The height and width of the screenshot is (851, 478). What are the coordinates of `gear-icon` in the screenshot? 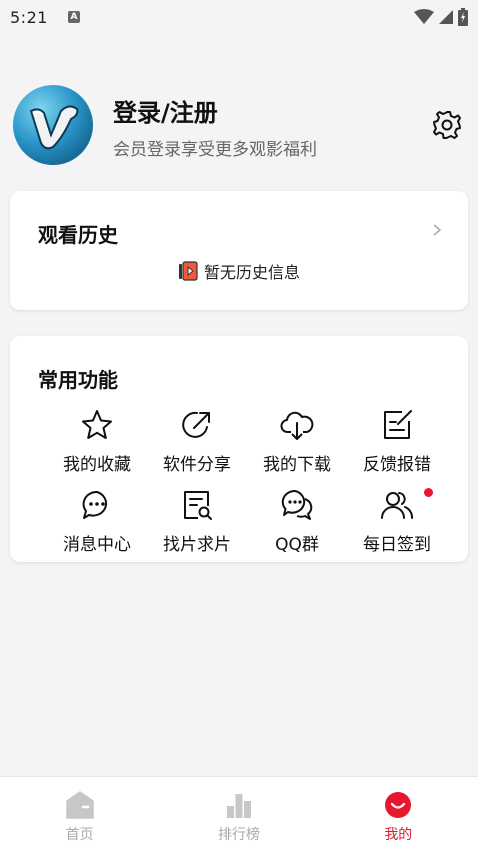 It's located at (447, 125).